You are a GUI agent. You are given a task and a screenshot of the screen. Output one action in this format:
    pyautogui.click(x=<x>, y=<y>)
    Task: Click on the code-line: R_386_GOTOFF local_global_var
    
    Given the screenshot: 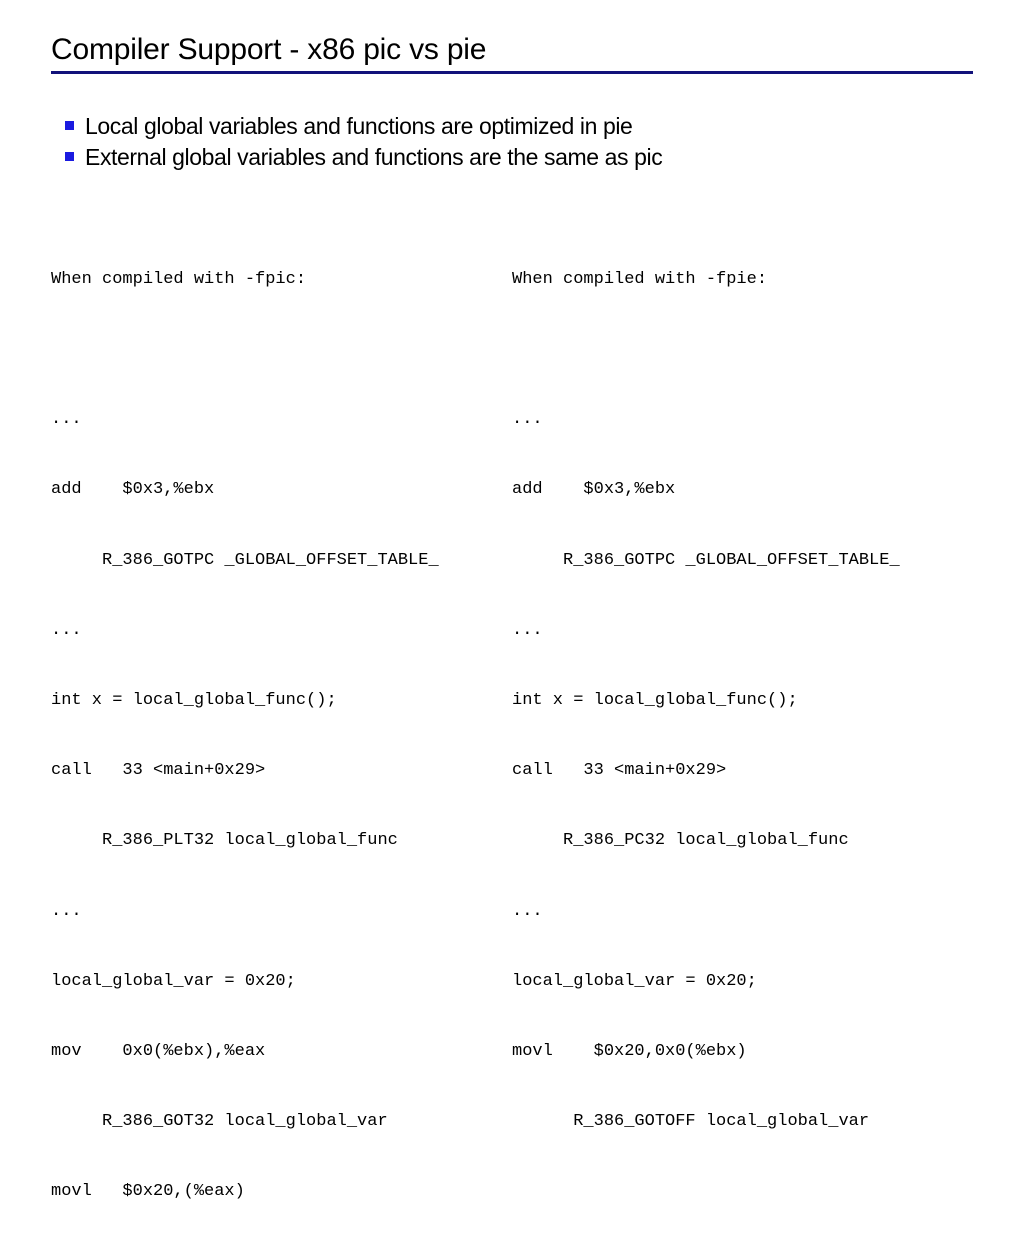 What is the action you would take?
    pyautogui.click(x=691, y=1122)
    